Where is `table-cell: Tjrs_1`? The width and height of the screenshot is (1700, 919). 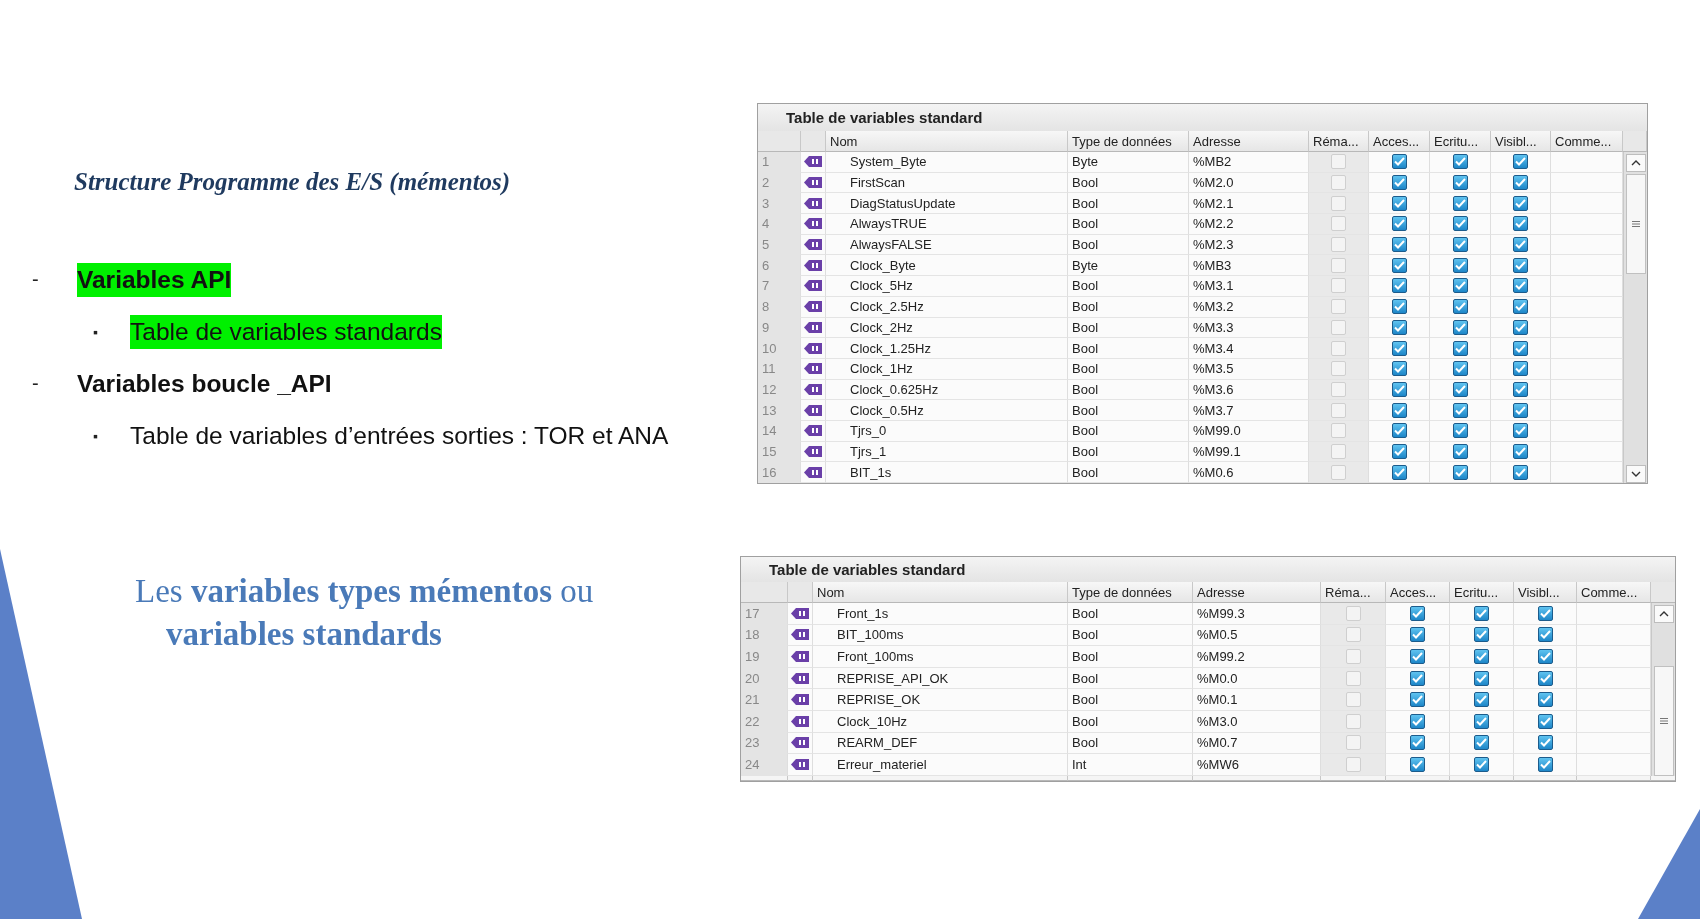
table-cell: Tjrs_1 is located at coordinates (947, 452).